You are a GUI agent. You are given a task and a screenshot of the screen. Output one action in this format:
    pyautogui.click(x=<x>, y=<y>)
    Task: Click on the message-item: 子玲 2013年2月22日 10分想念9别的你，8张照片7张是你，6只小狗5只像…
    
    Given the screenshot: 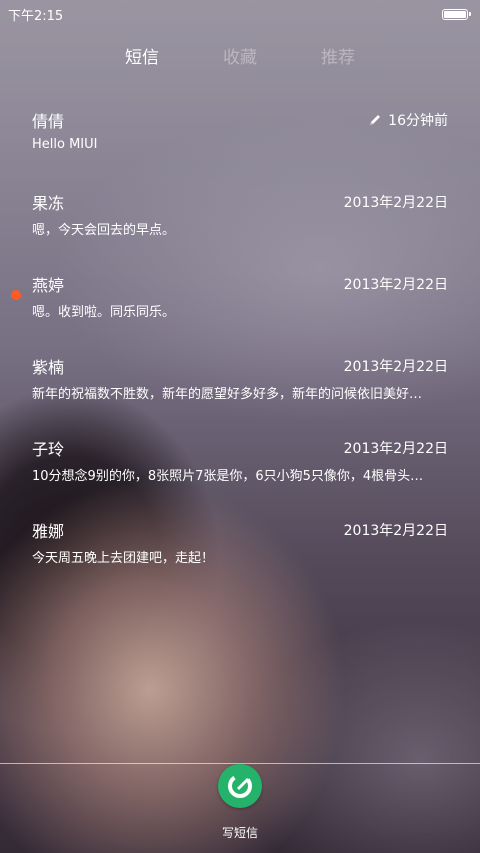 What is the action you would take?
    pyautogui.click(x=240, y=465)
    